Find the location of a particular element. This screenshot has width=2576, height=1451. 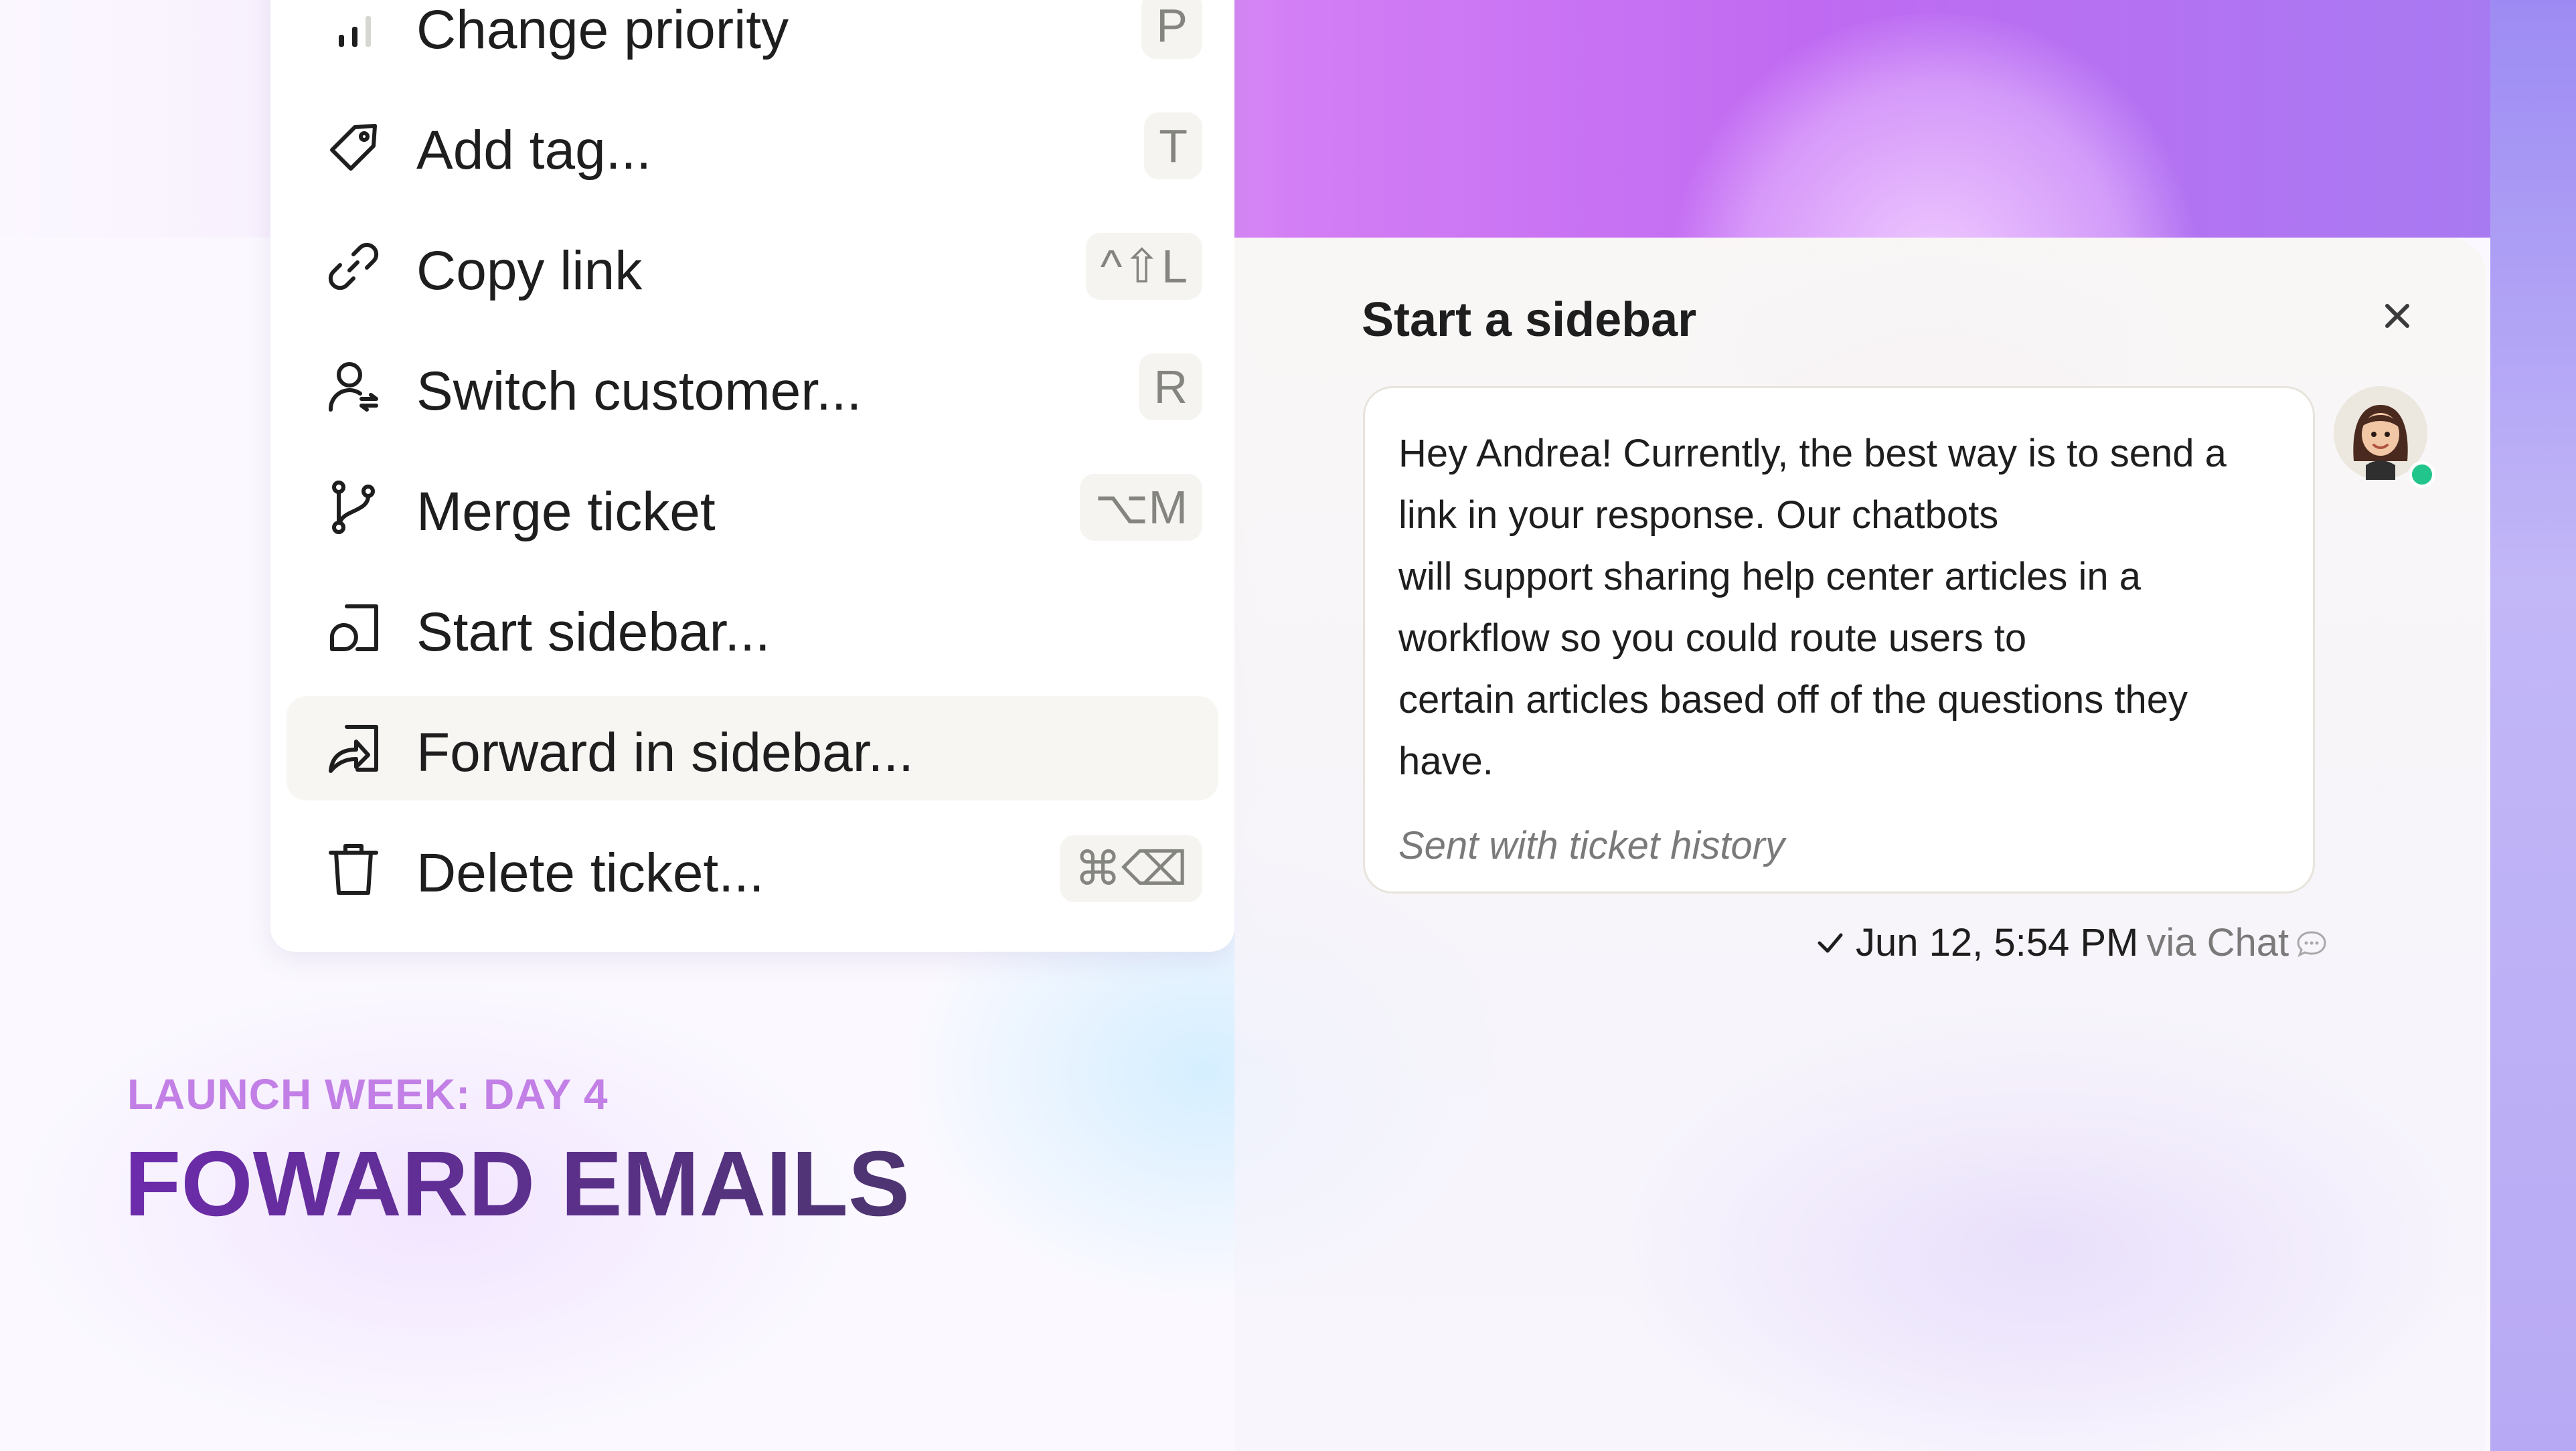

message-timestamp: Jun 12, 5:54 PM is located at coordinates (1998, 942).